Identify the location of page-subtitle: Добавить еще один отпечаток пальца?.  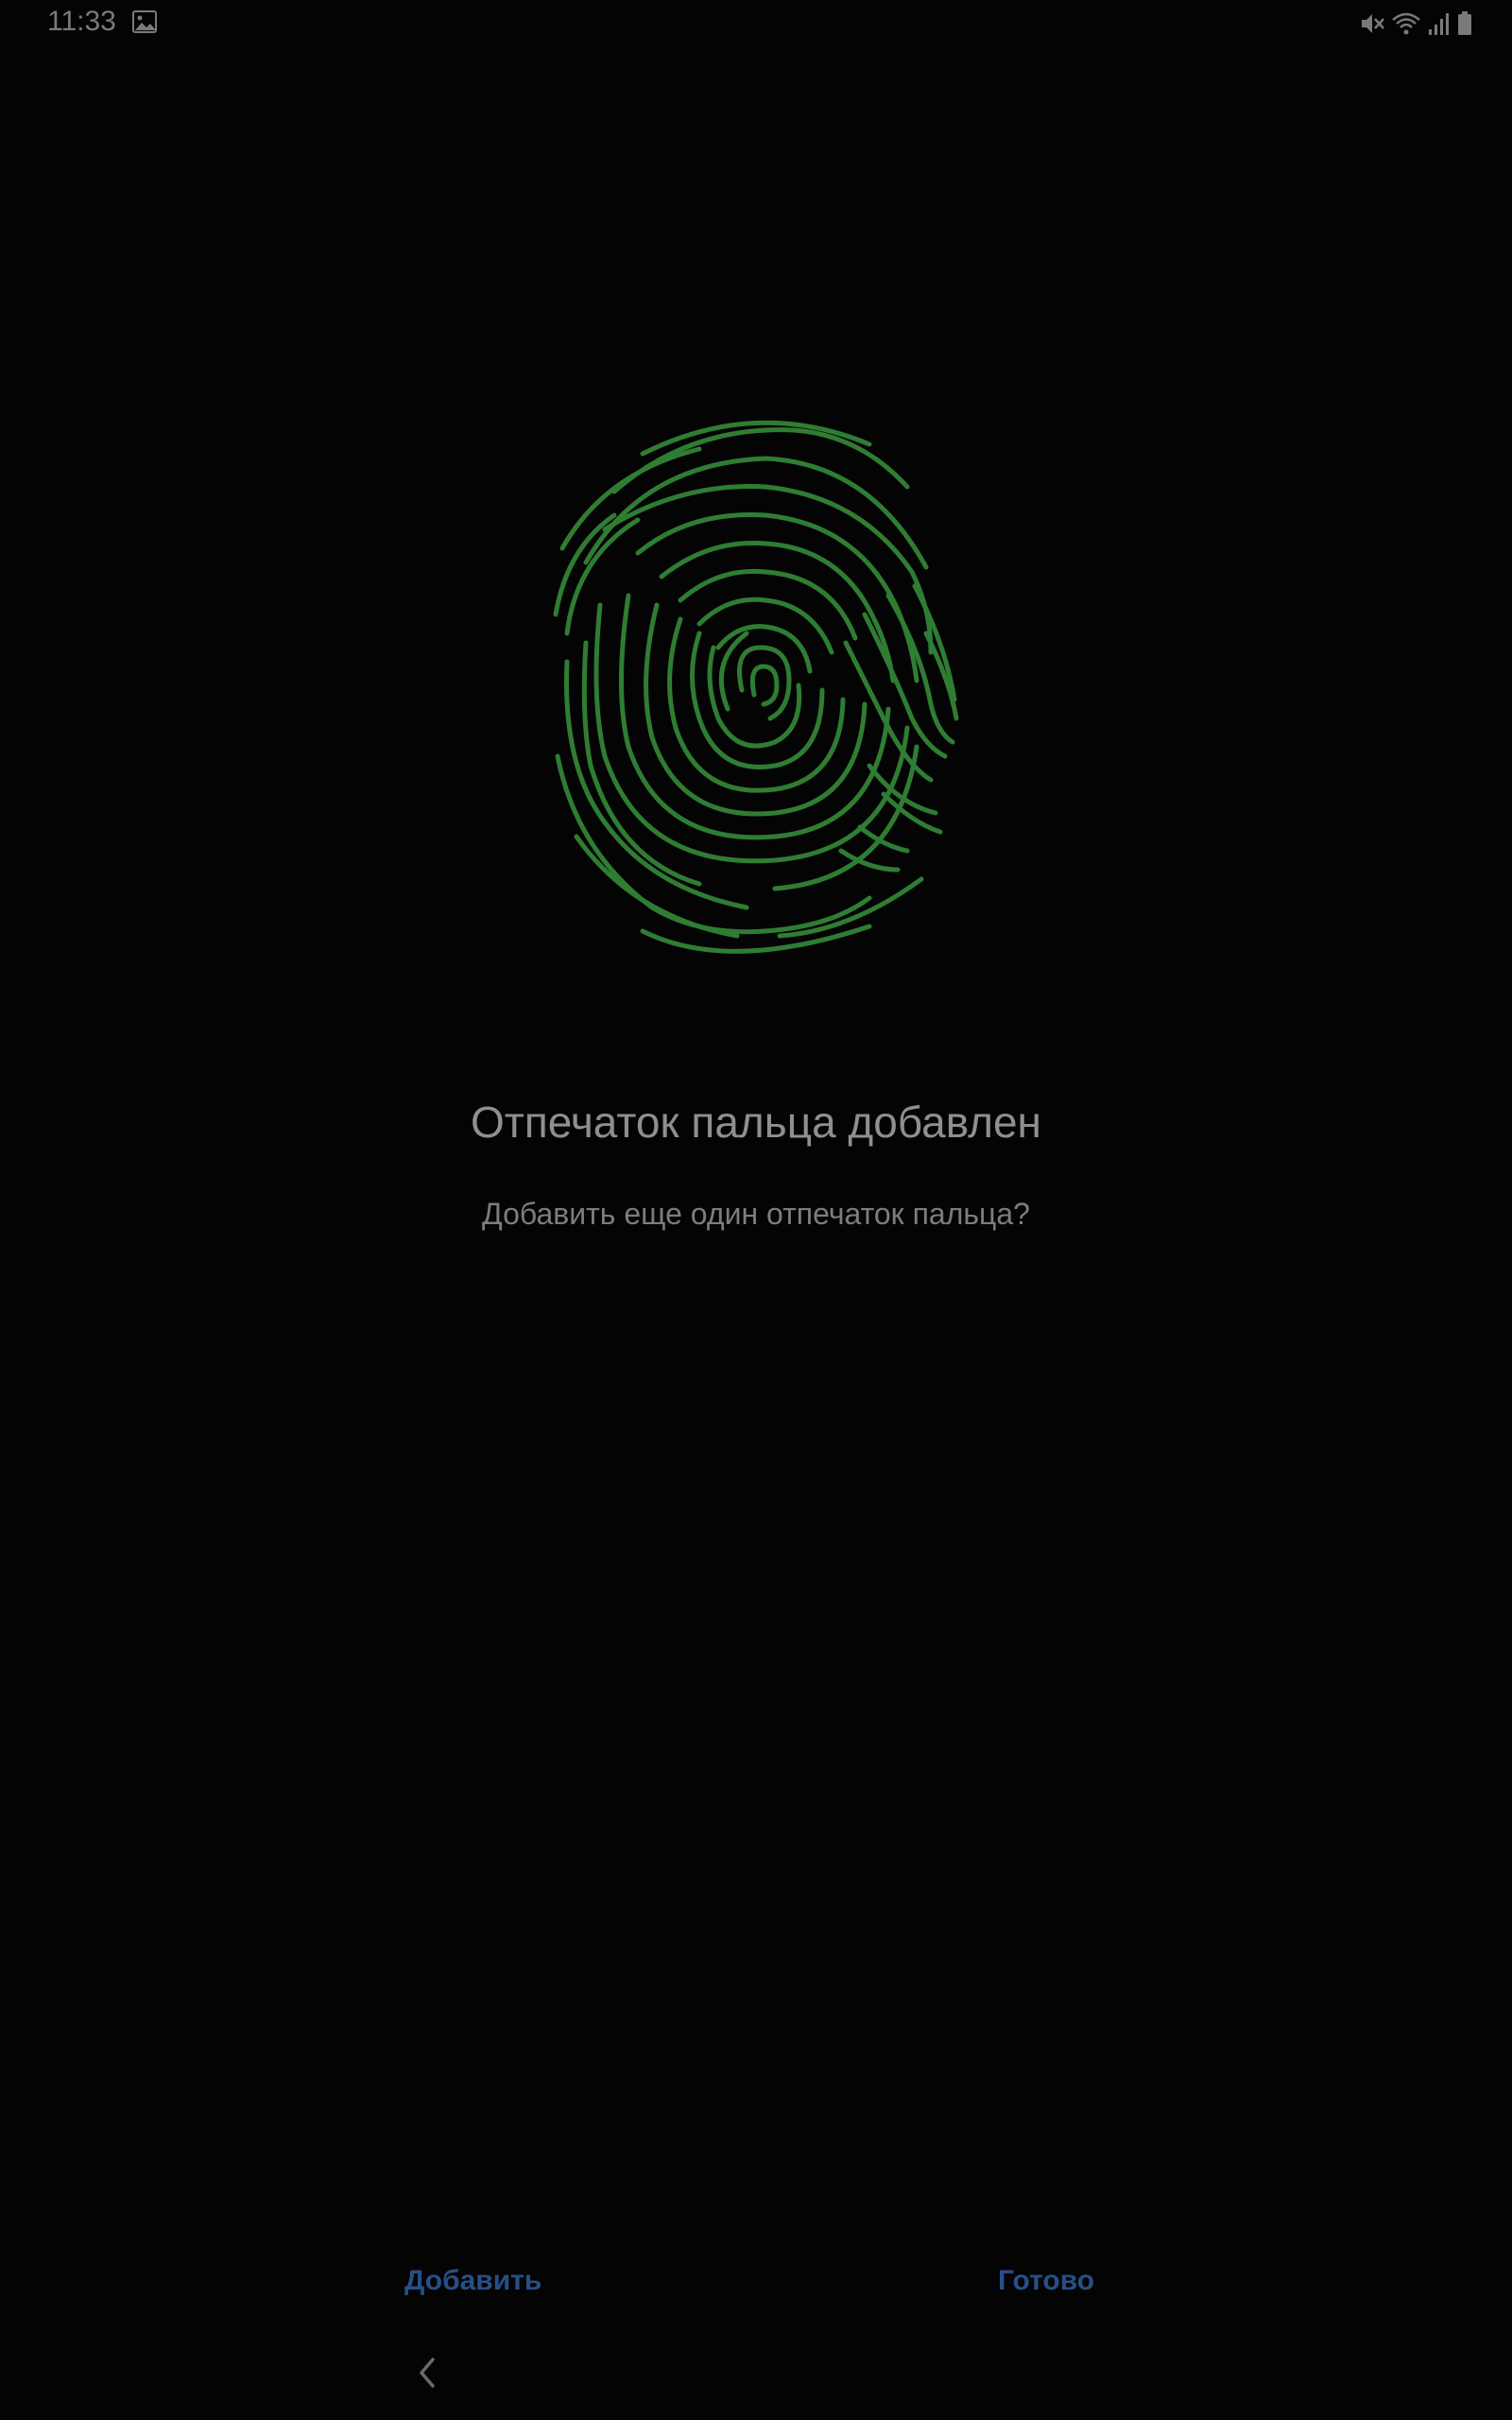
(756, 1214).